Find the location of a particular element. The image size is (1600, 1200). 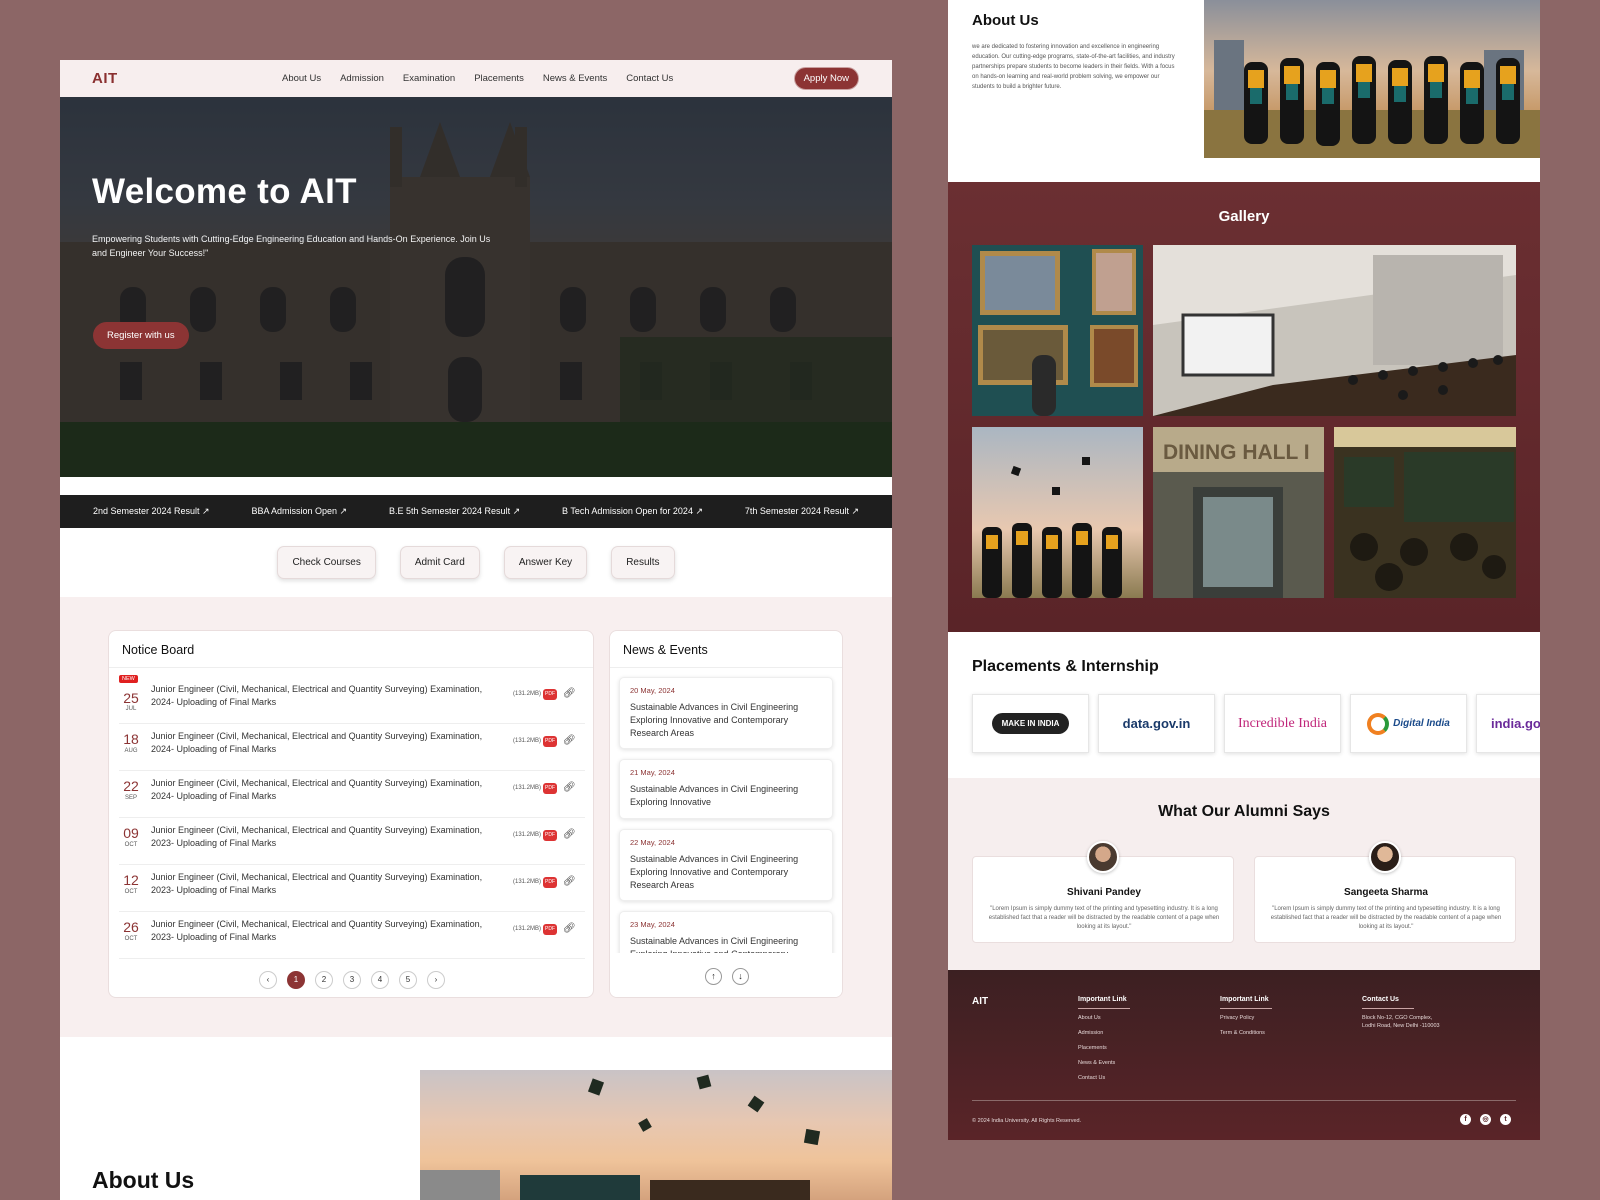

notice-day: 22 is located at coordinates (131, 786).